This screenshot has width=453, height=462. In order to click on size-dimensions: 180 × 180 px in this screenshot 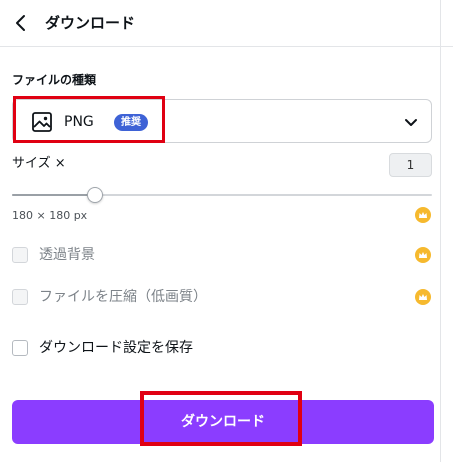, I will do `click(50, 215)`.